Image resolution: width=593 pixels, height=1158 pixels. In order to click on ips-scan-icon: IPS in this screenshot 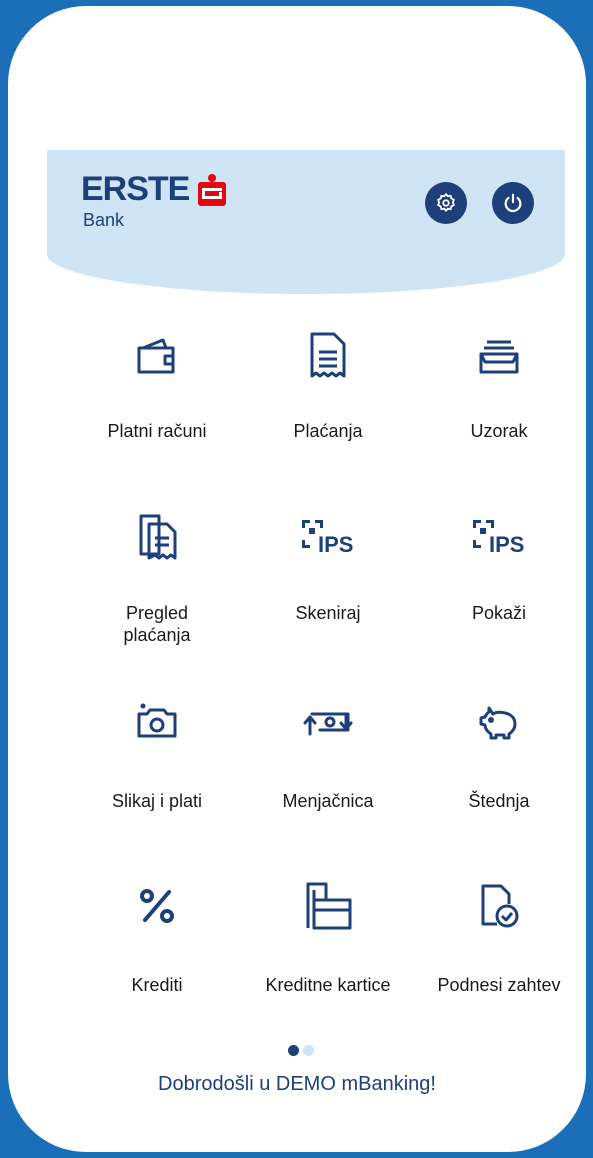, I will do `click(328, 536)`.